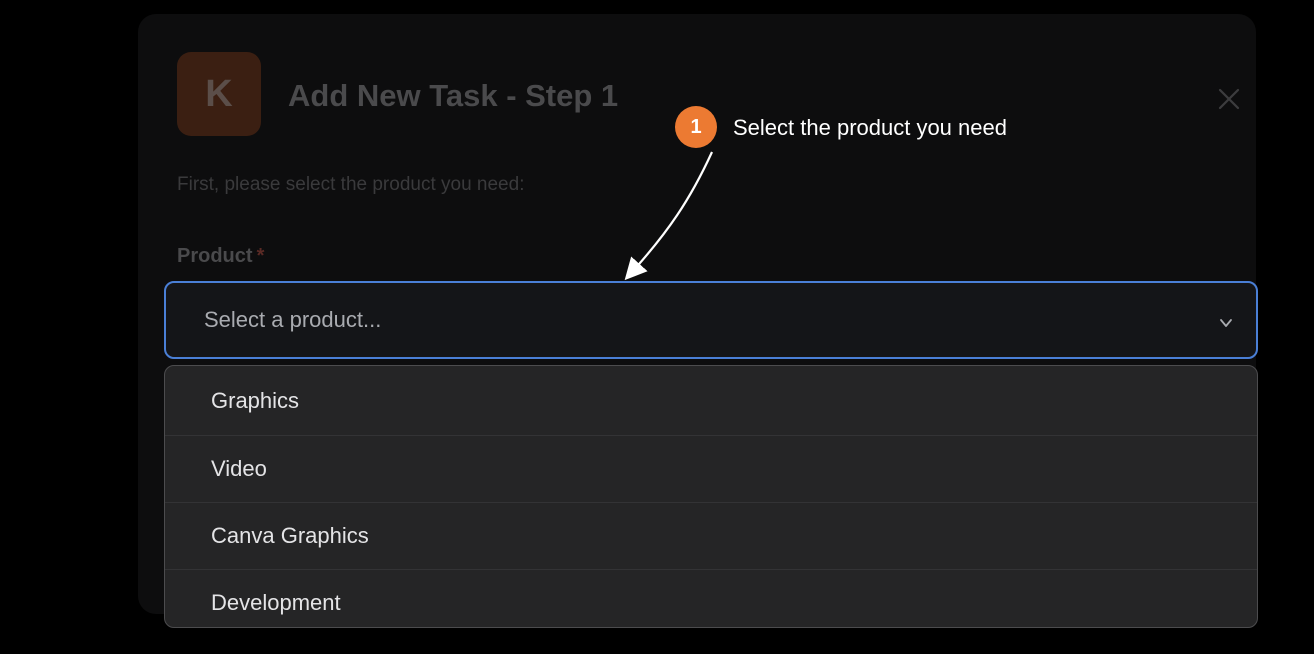  I want to click on required-indicator: *, so click(260, 256).